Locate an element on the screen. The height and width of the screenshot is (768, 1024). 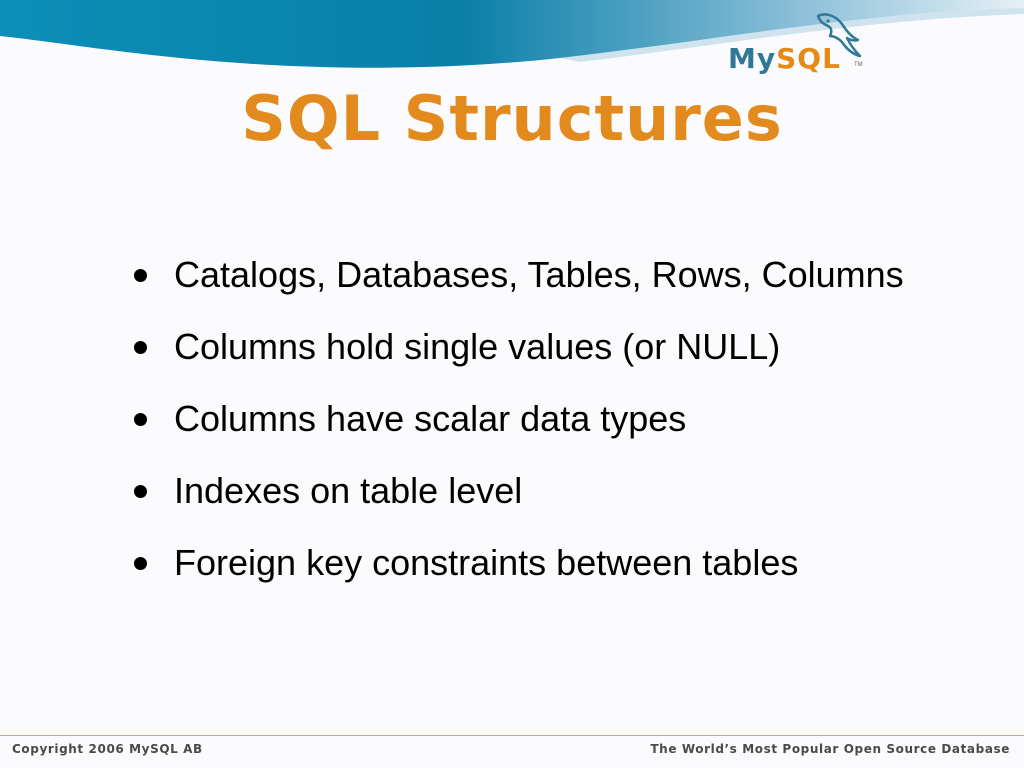
mysql-logo: MySQL TM is located at coordinates (797, 46).